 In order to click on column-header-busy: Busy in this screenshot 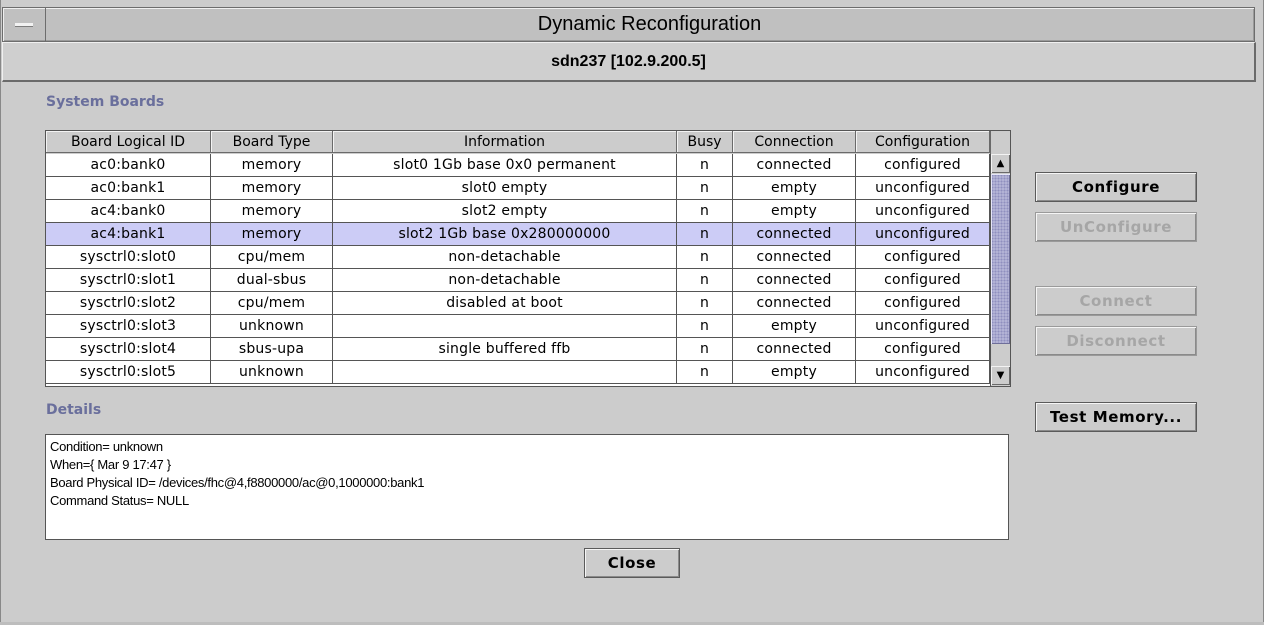, I will do `click(705, 142)`.